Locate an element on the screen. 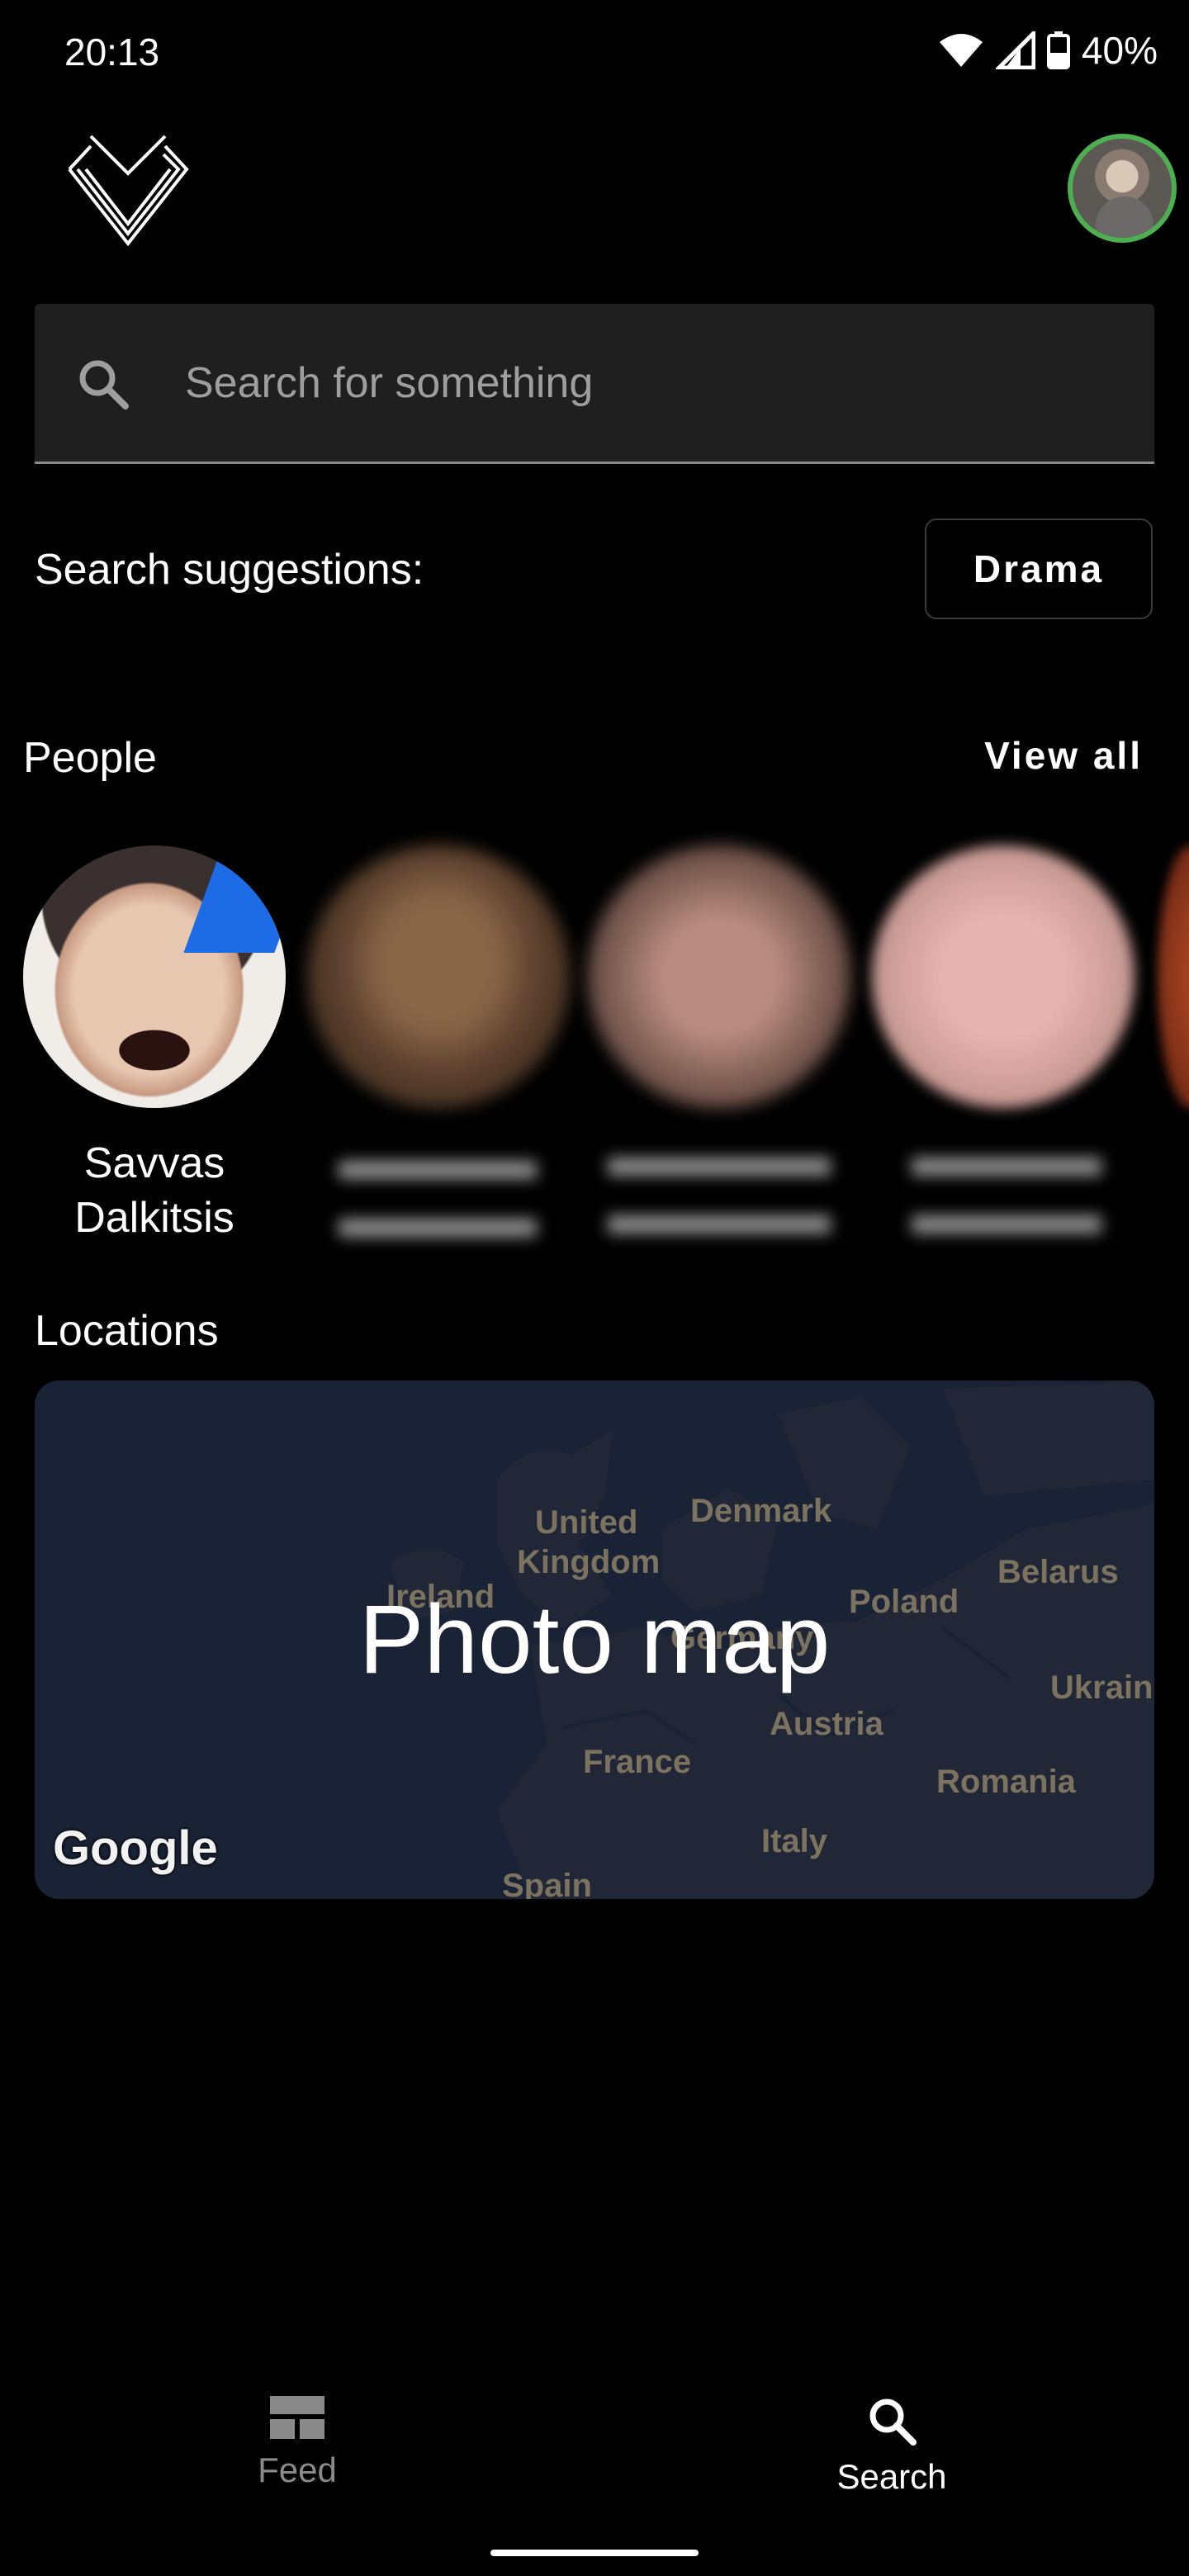 The width and height of the screenshot is (1189, 2576). battery-percent: 40% is located at coordinates (1119, 50).